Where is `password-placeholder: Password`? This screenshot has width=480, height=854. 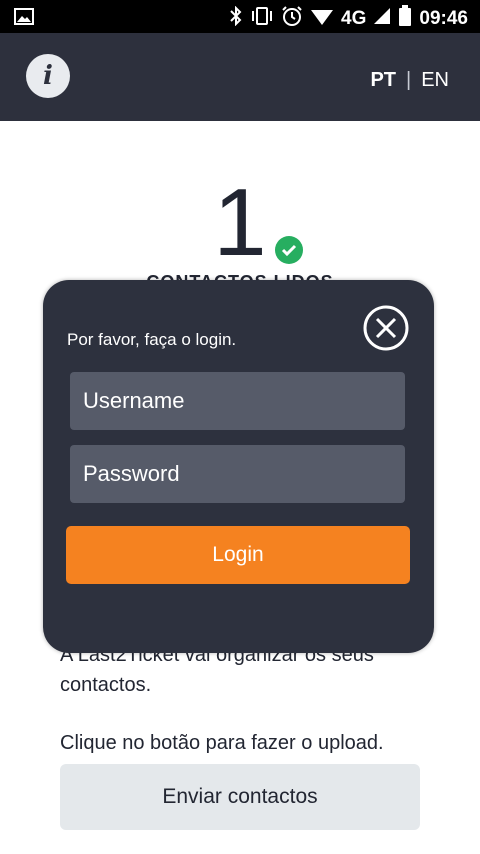 password-placeholder: Password is located at coordinates (131, 473).